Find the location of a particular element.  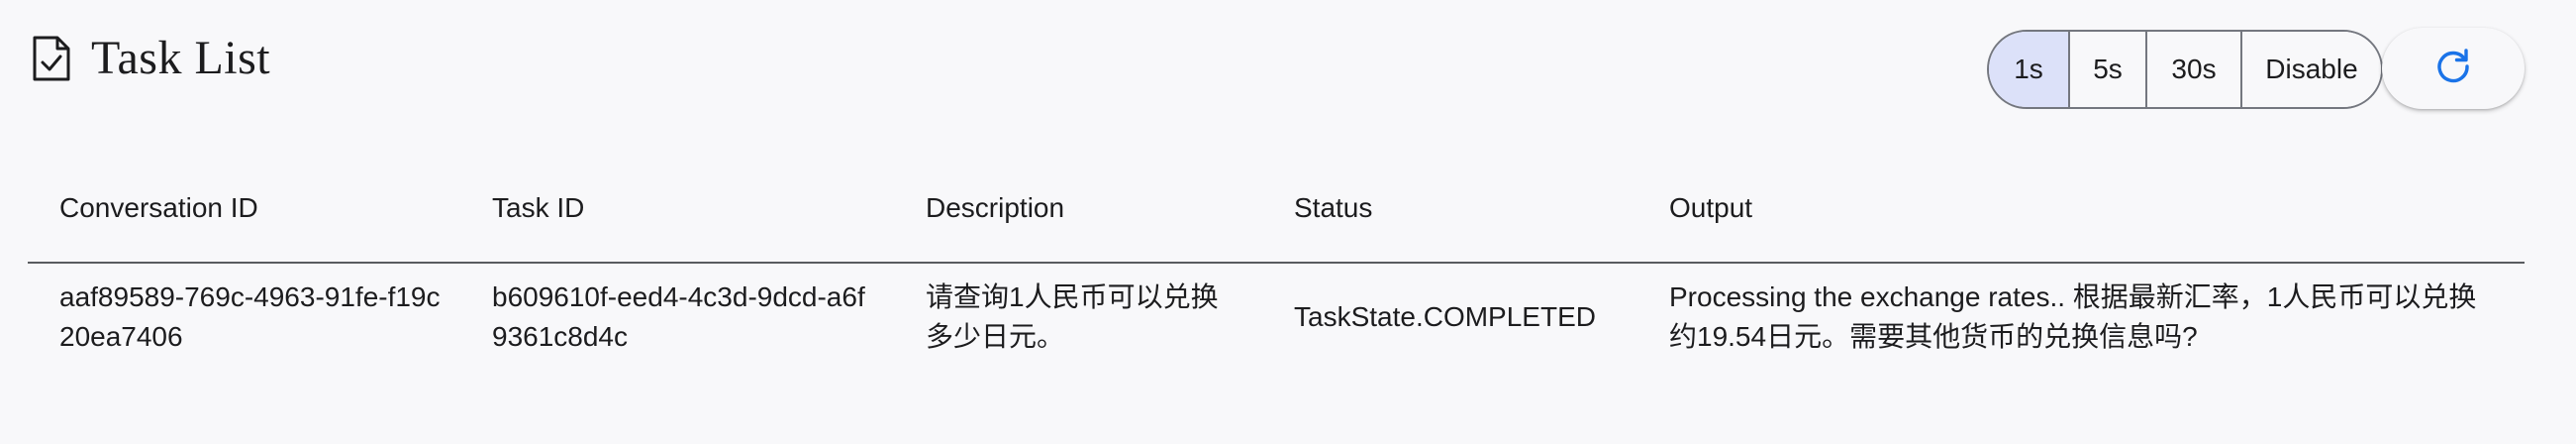

interval-disable-button: Disable is located at coordinates (2310, 69).